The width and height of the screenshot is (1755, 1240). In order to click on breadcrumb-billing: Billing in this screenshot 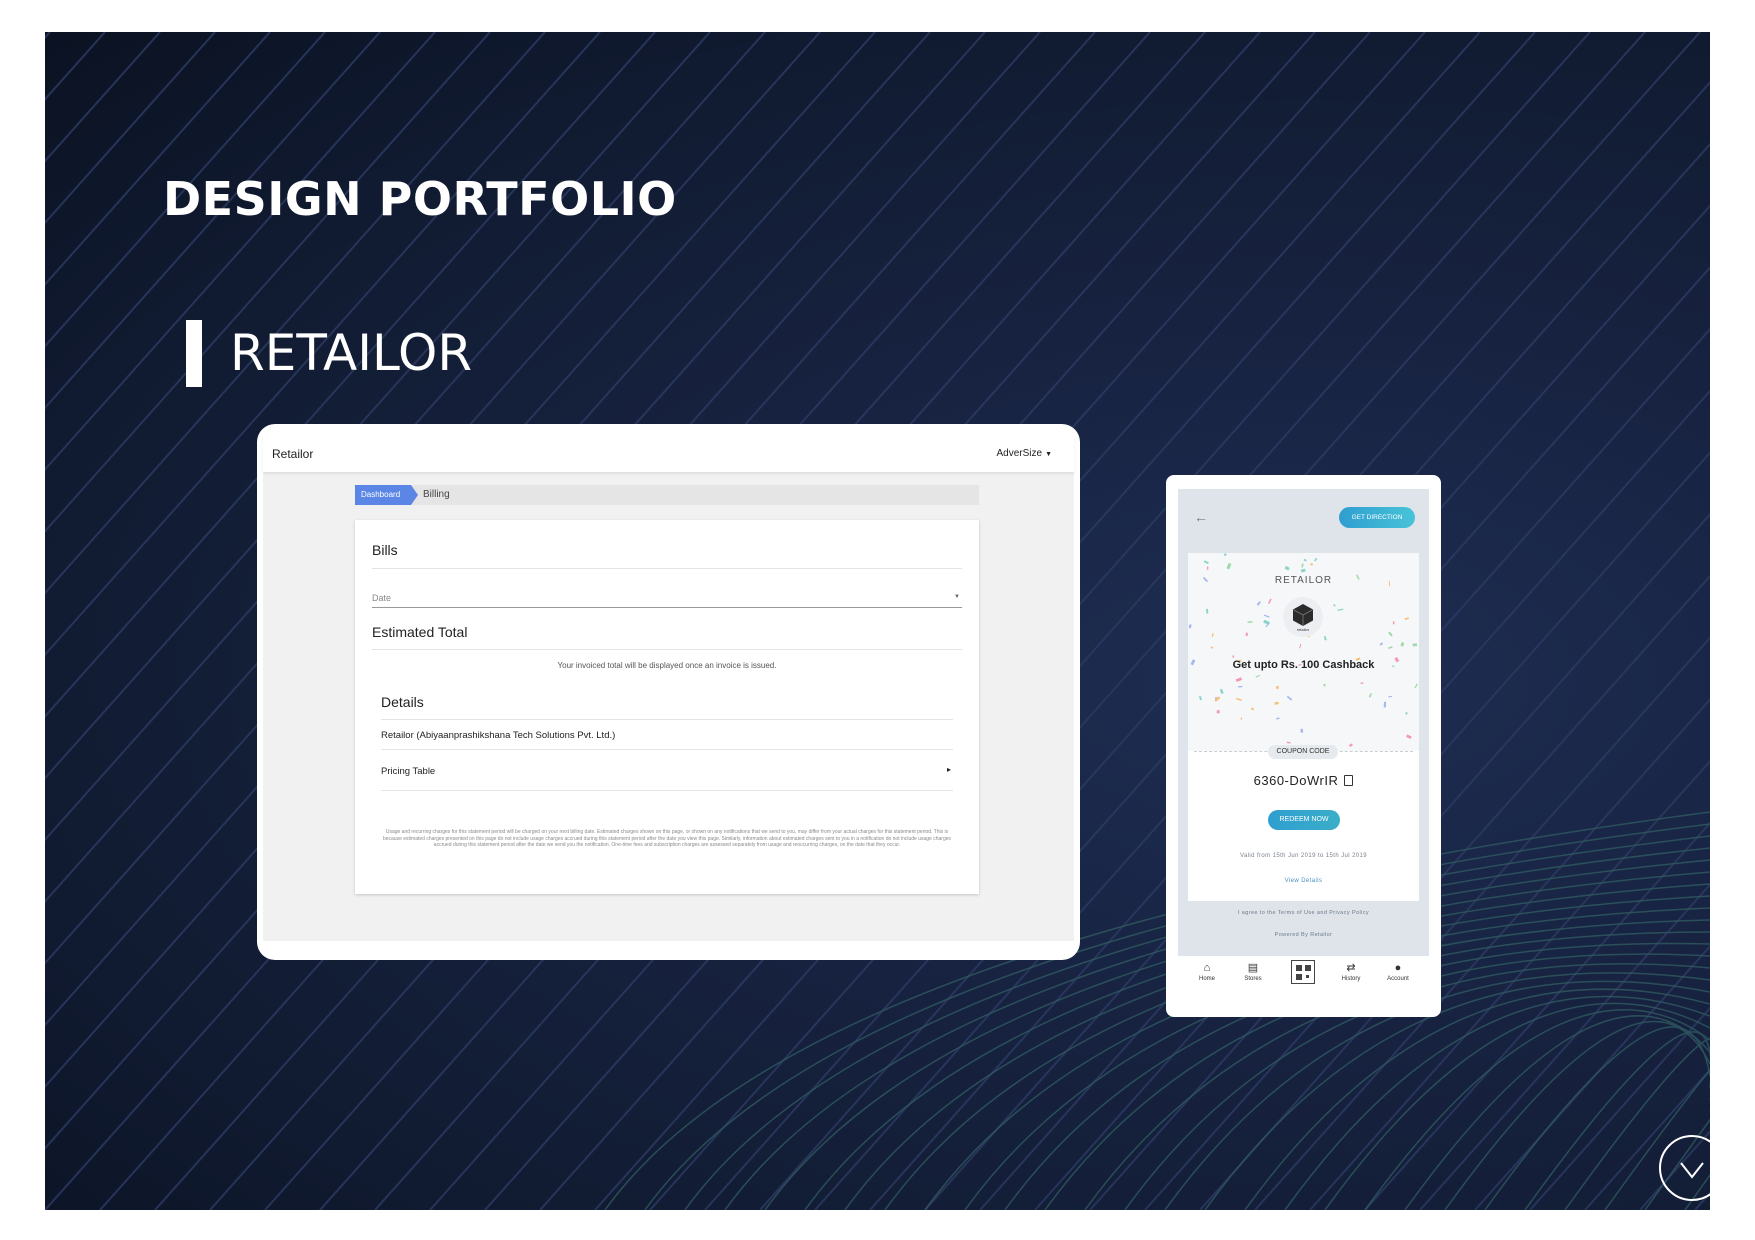, I will do `click(436, 494)`.